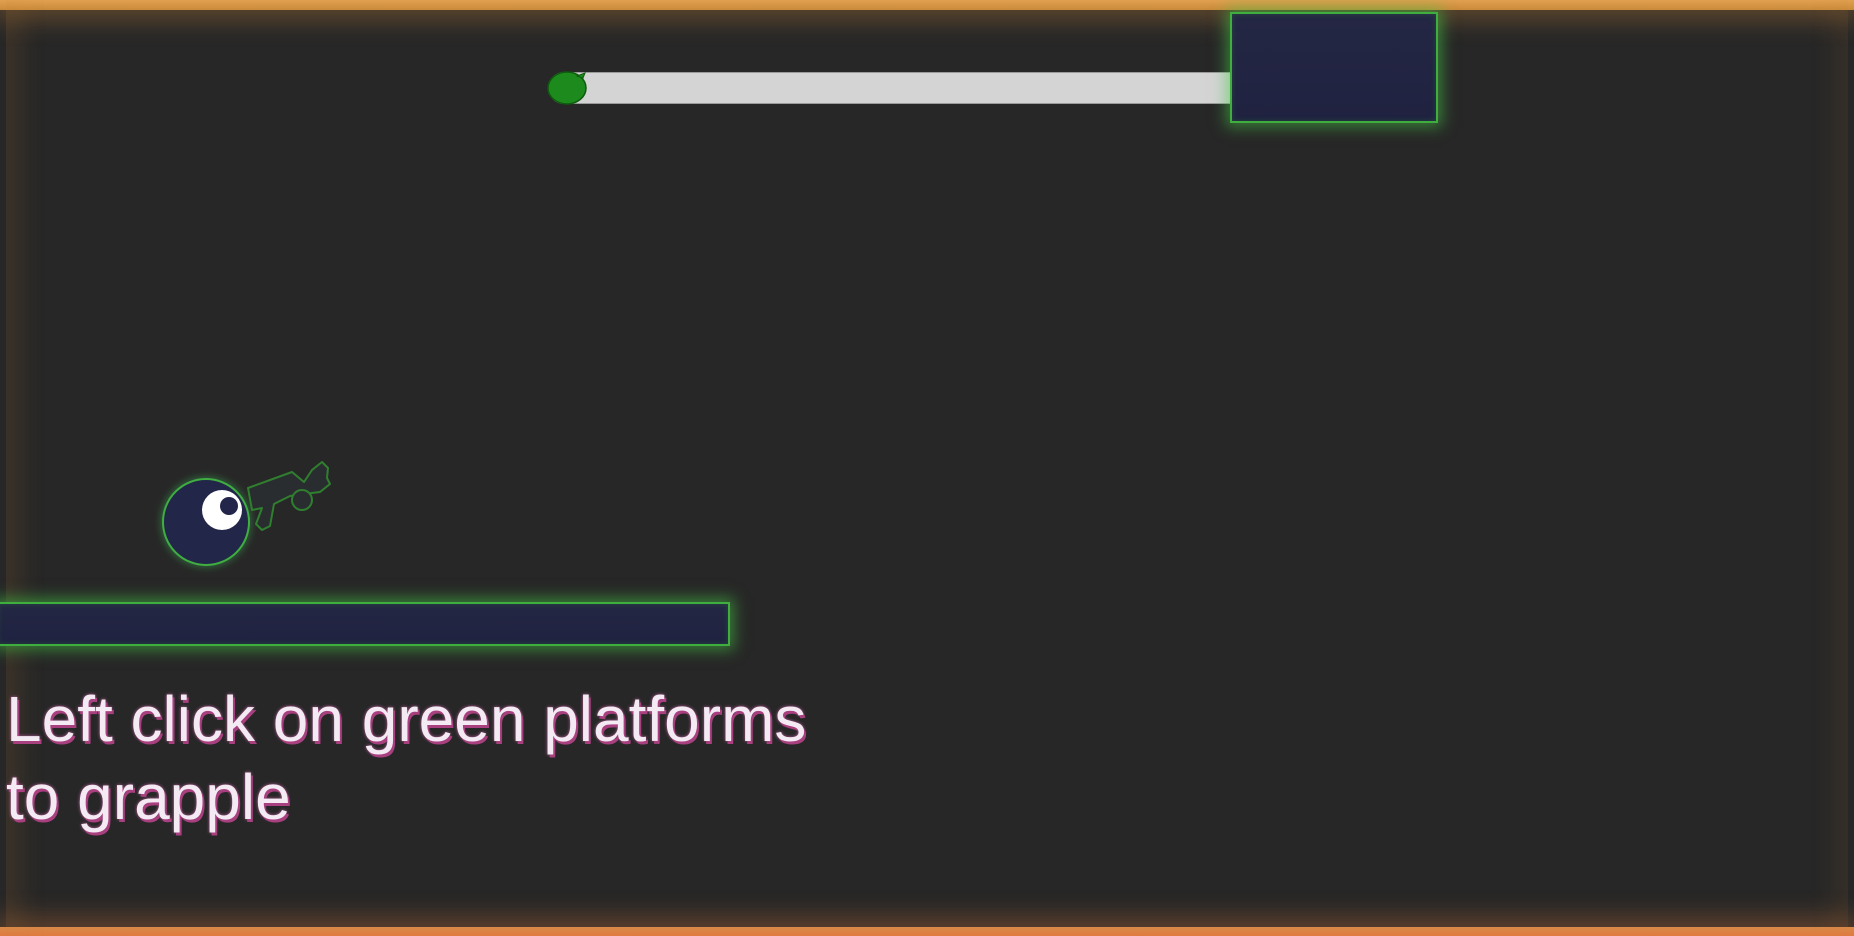 The image size is (1854, 936). Describe the element at coordinates (1851, 468) in the screenshot. I see `right-border-glow` at that location.